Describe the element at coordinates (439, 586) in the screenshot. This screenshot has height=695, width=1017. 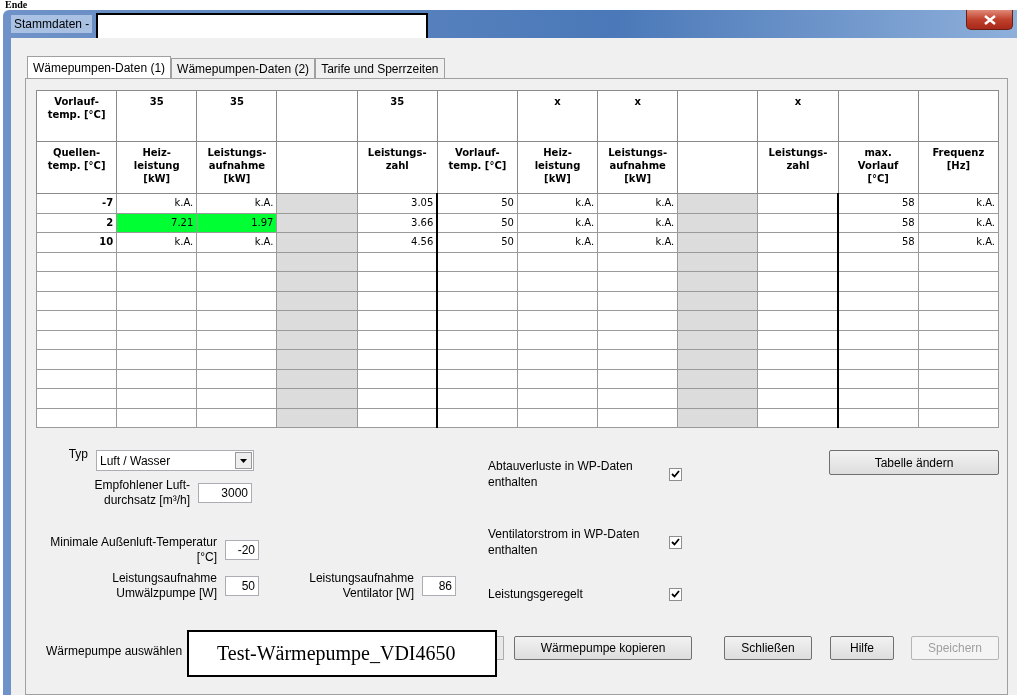
I see `fan-power-field: 86` at that location.